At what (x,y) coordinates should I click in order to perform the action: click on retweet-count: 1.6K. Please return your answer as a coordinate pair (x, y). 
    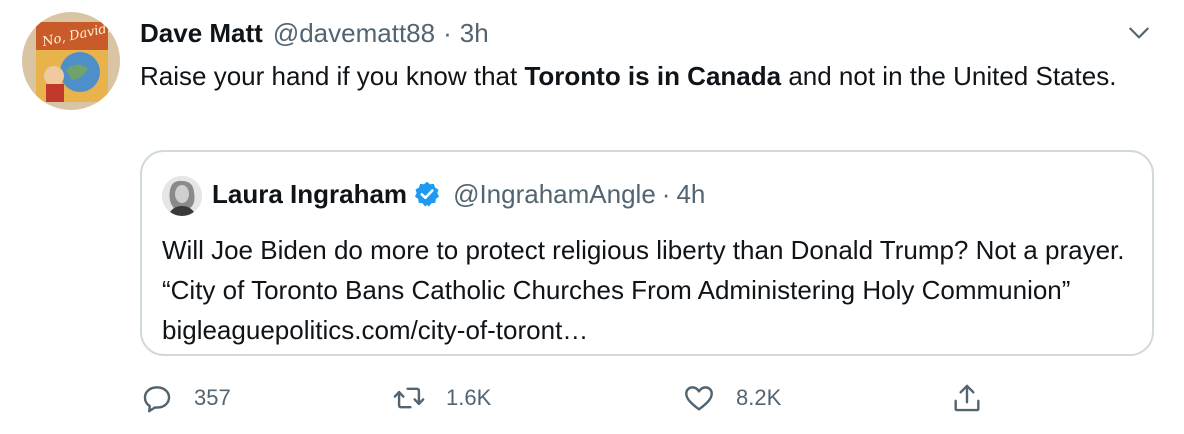
    Looking at the image, I should click on (469, 397).